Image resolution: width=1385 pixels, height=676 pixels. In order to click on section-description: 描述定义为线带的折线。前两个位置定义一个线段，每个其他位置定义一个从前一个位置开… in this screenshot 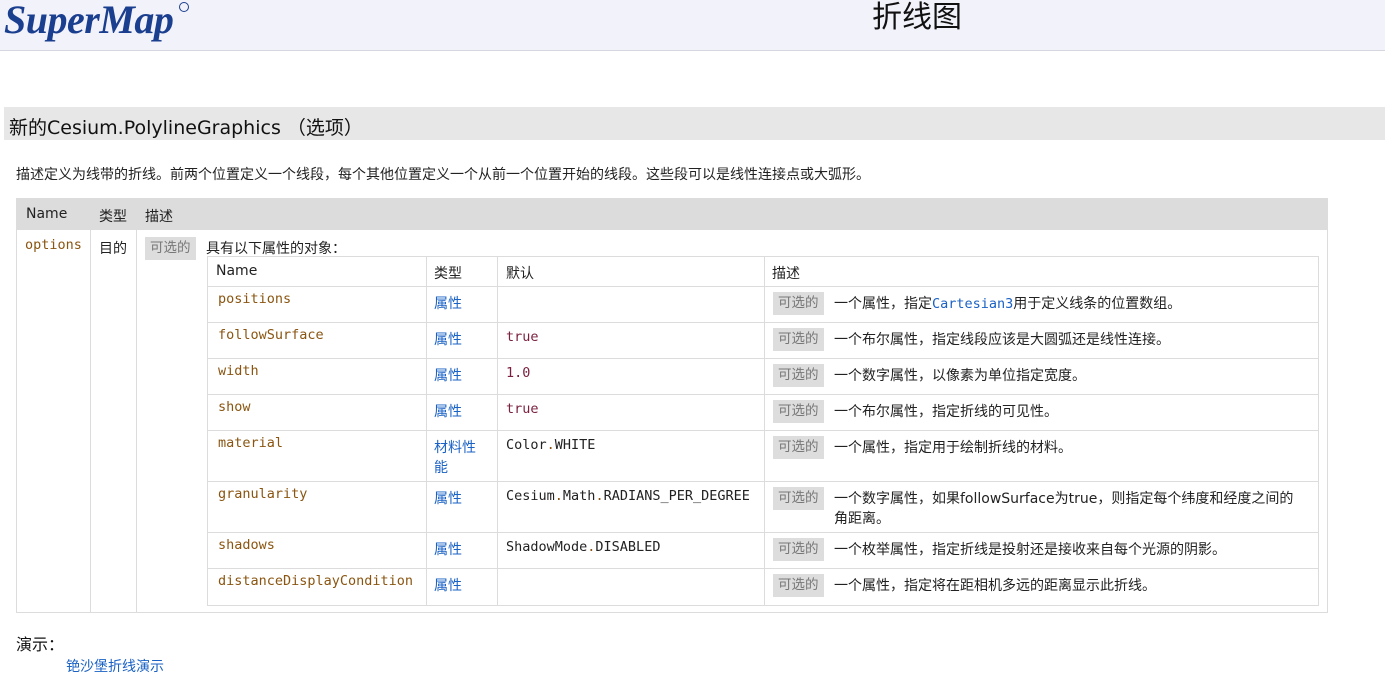, I will do `click(443, 175)`.